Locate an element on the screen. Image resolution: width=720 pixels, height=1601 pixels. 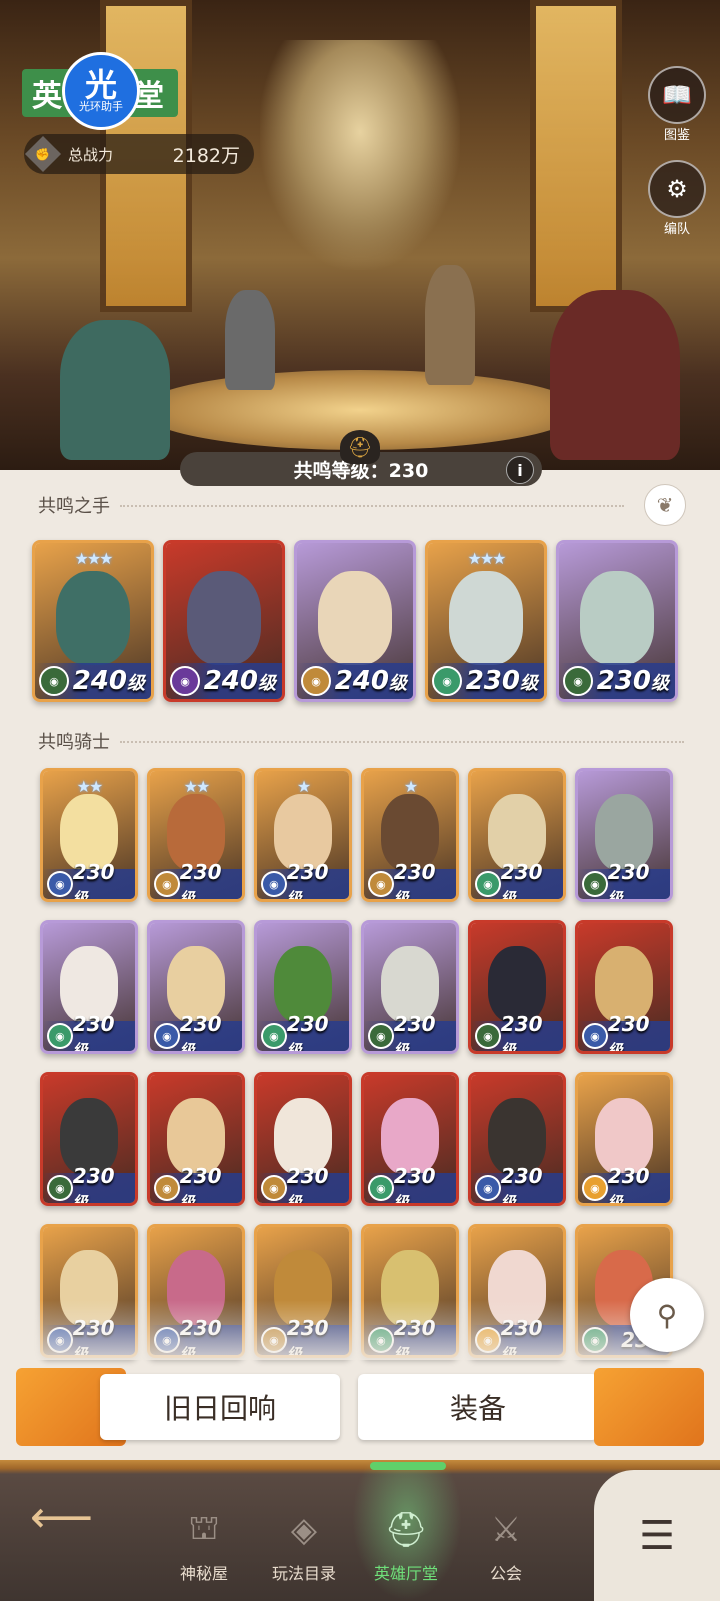
stained-window is located at coordinates (576, 156).